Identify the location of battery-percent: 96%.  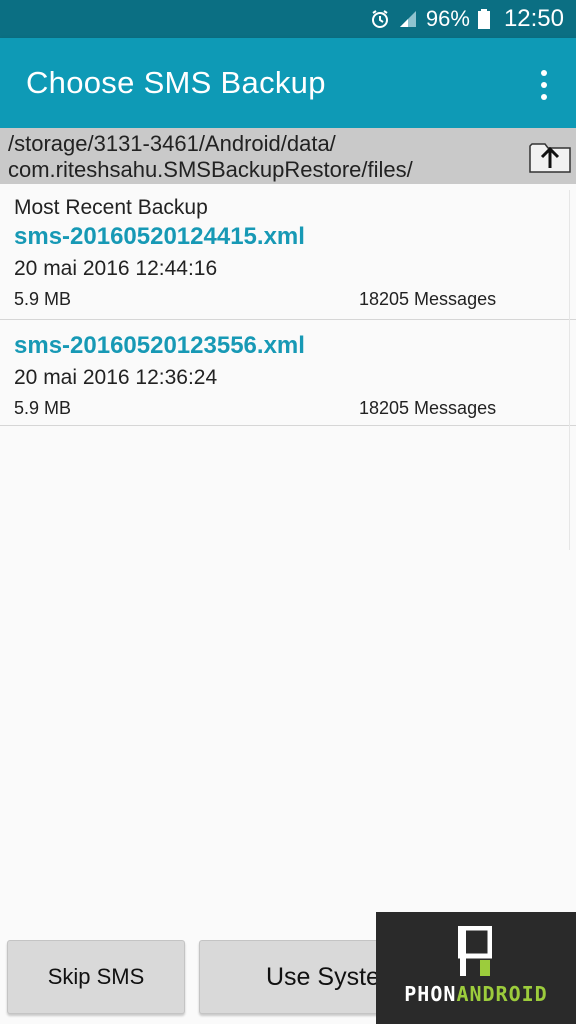
(447, 18).